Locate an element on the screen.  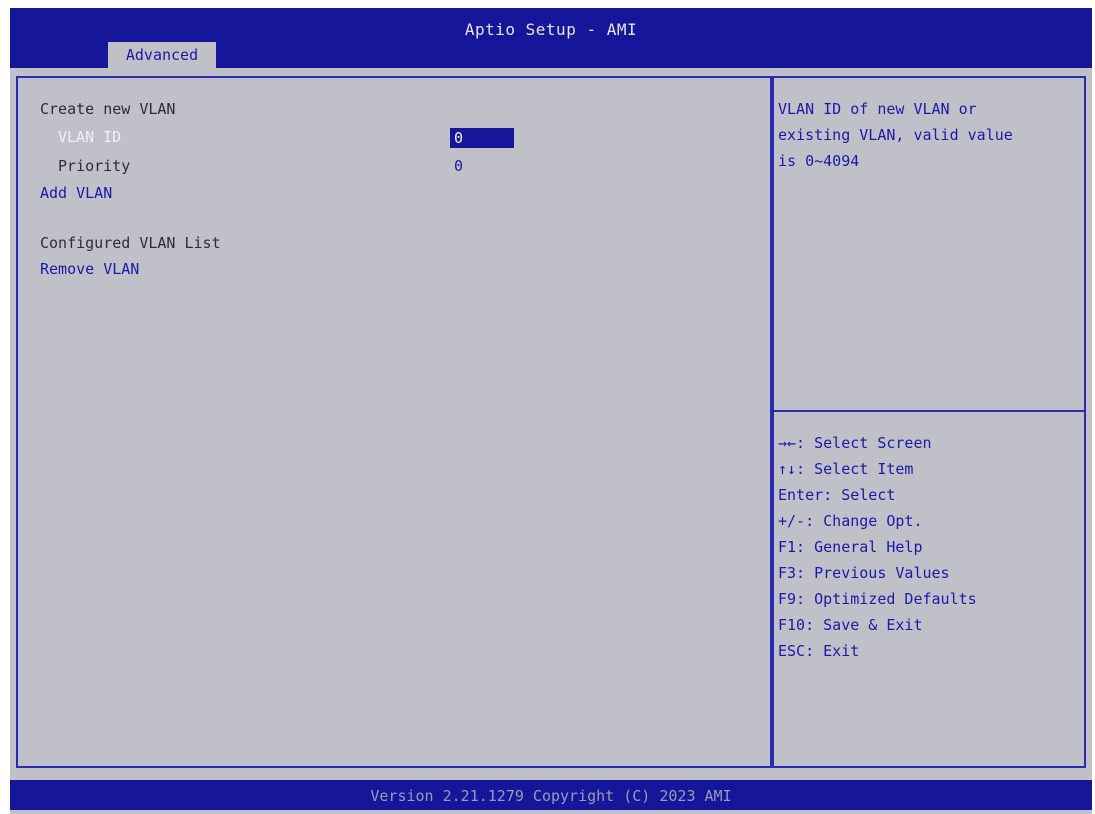
priority-label: Priority is located at coordinates (94, 166).